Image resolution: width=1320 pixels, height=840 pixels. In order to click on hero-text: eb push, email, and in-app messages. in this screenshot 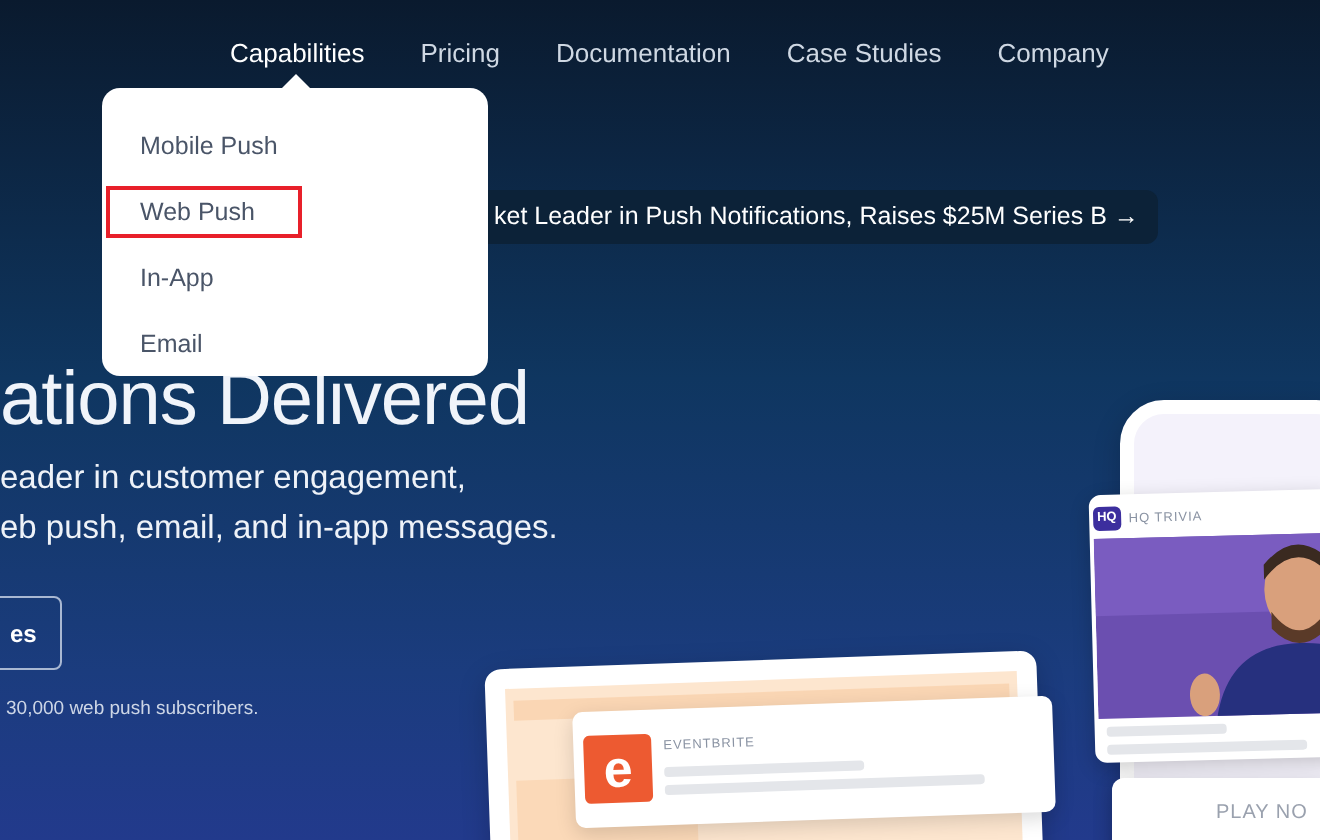, I will do `click(279, 529)`.